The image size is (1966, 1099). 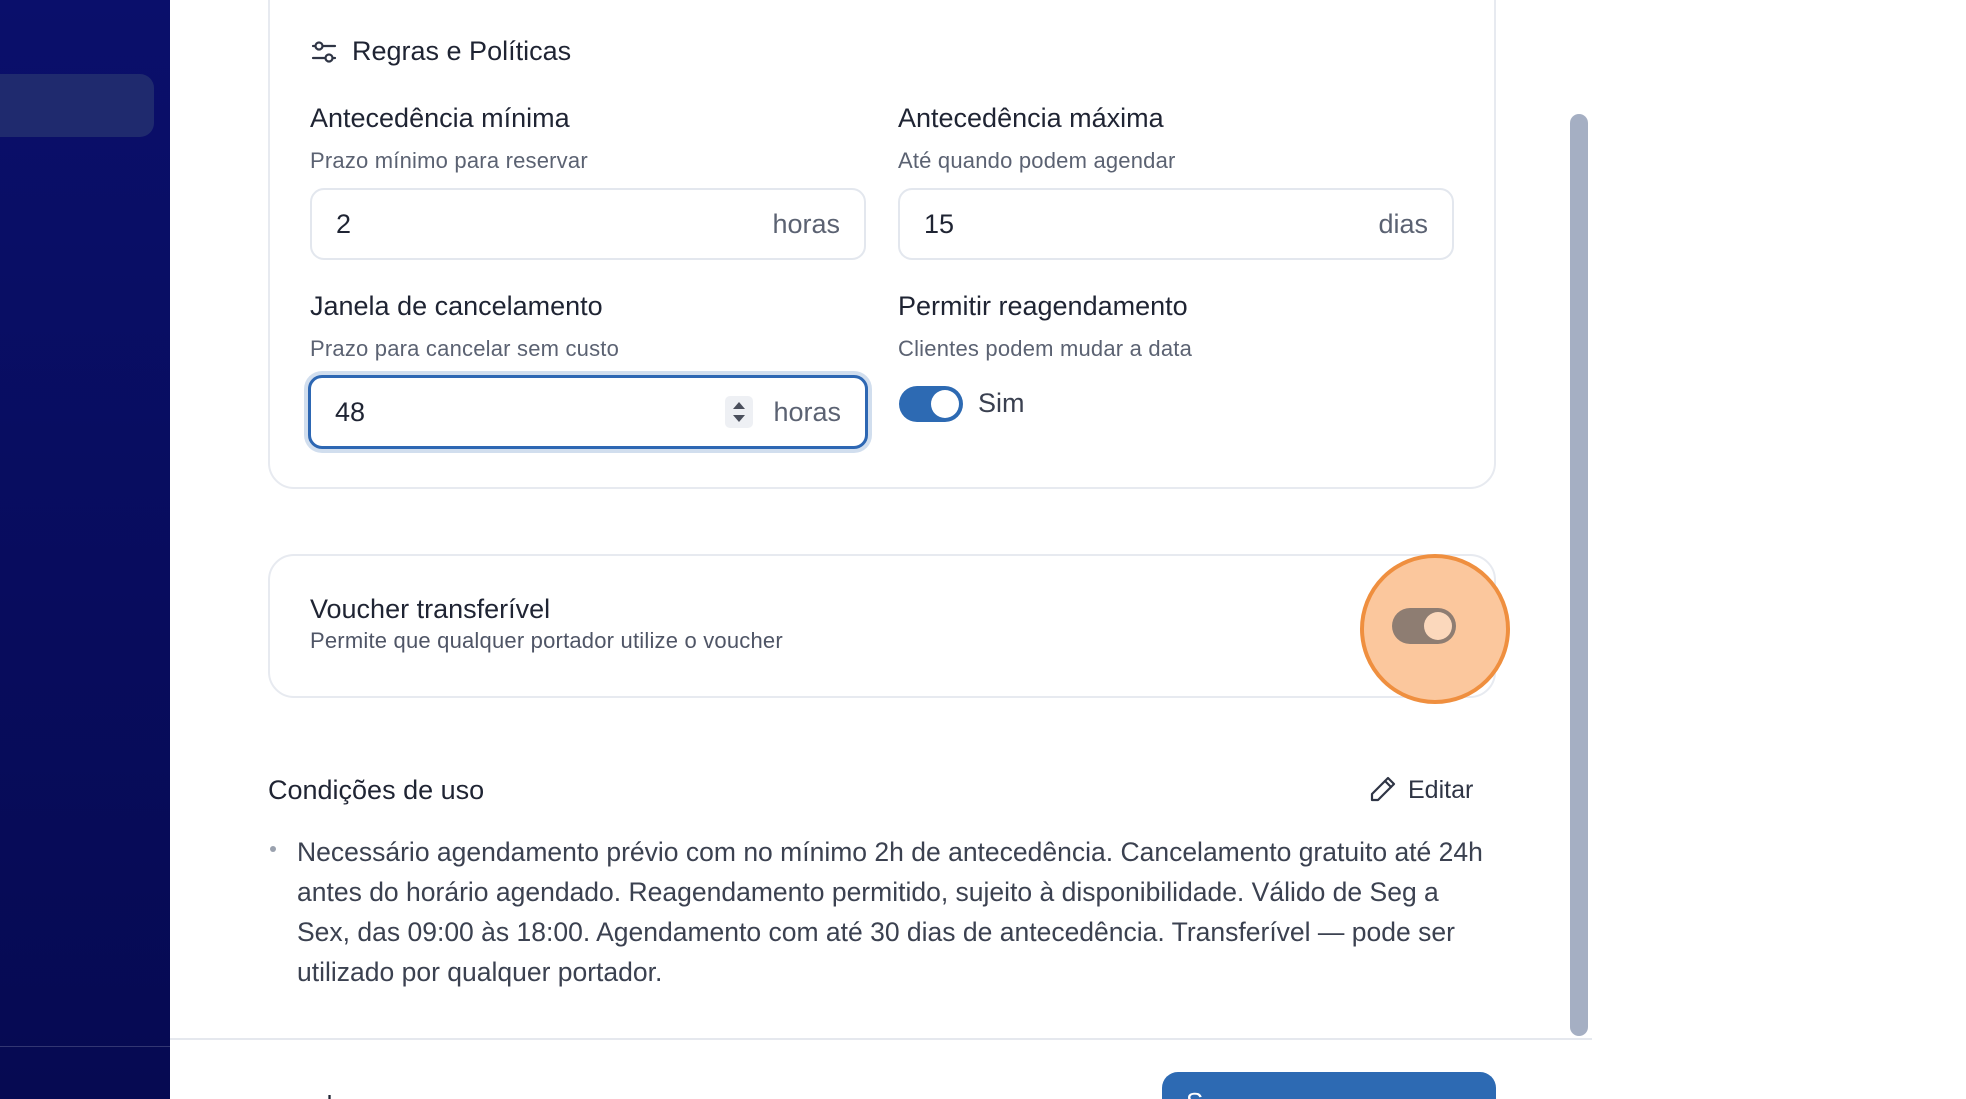 What do you see at coordinates (1403, 223) in the screenshot?
I see `max-advance-unit: dias` at bounding box center [1403, 223].